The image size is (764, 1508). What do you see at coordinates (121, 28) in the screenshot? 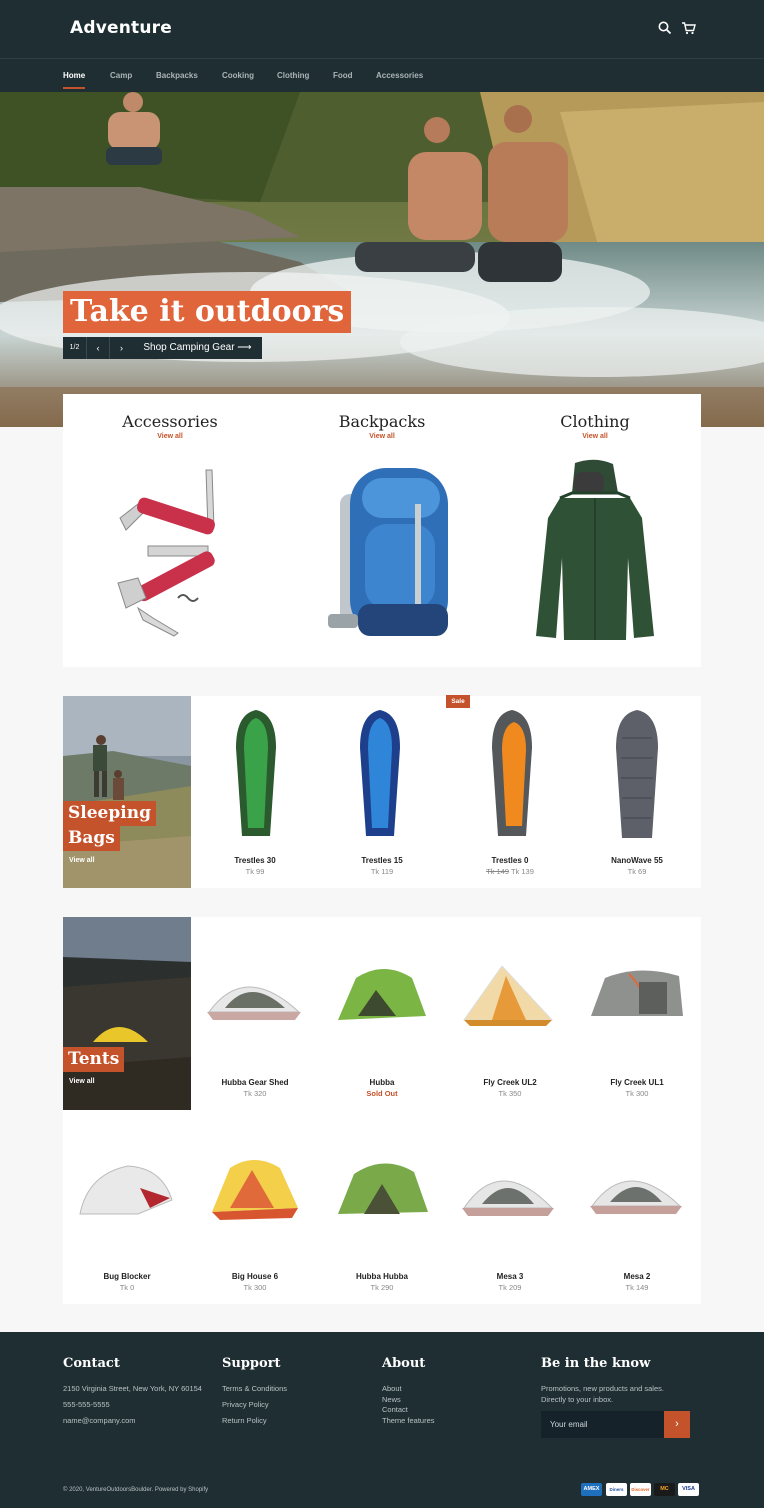
I see `site-logo: Adventure` at bounding box center [121, 28].